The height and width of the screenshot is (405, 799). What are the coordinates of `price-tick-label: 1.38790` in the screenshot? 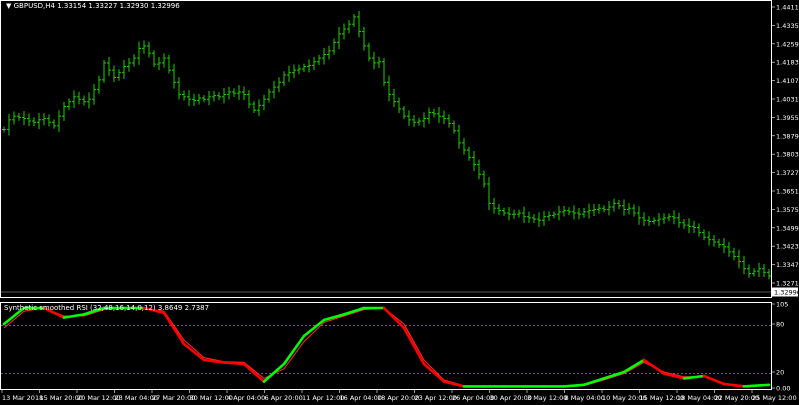 It's located at (787, 136).